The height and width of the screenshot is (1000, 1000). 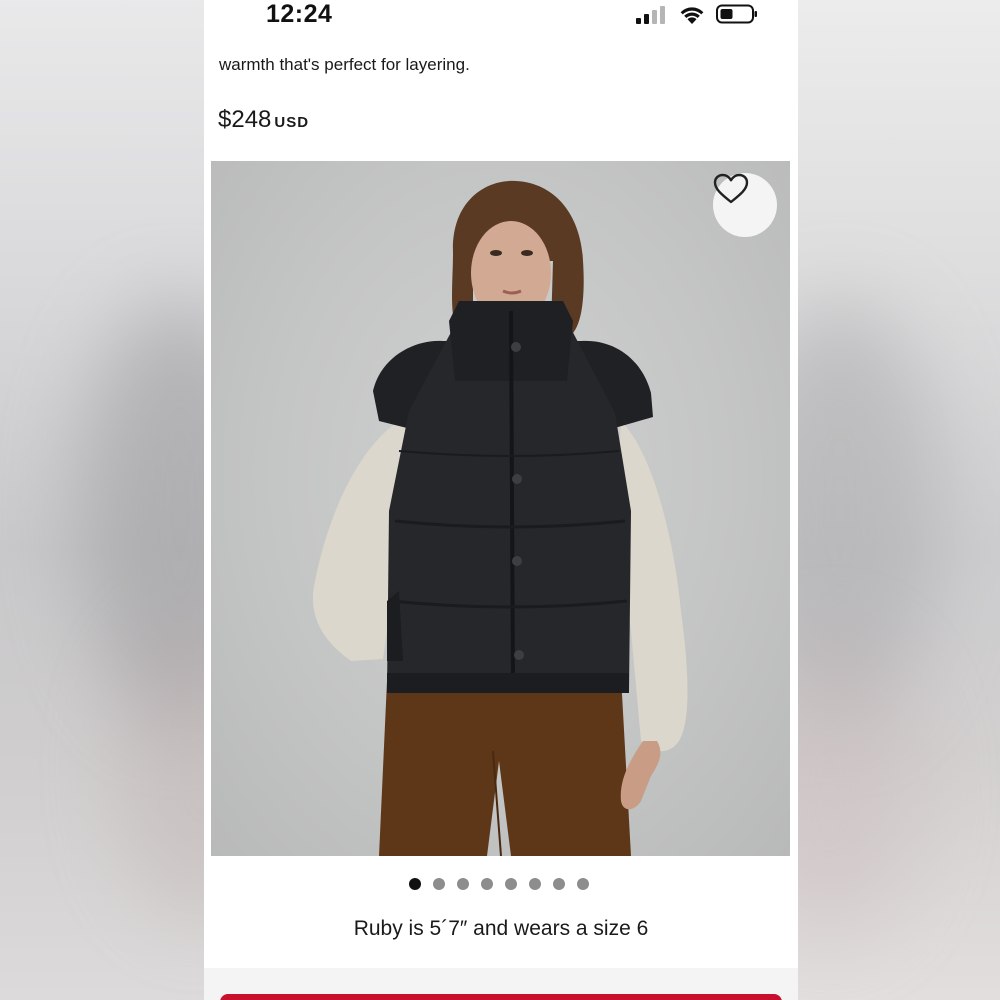 What do you see at coordinates (344, 64) in the screenshot?
I see `product-description-fragment: warmth that's perfect for layering.` at bounding box center [344, 64].